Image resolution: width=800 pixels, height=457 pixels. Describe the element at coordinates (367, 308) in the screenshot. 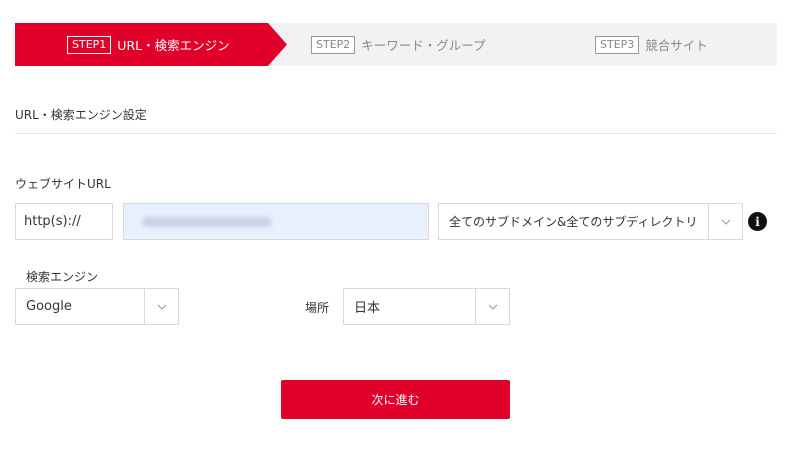

I see `location-value: 日本` at that location.